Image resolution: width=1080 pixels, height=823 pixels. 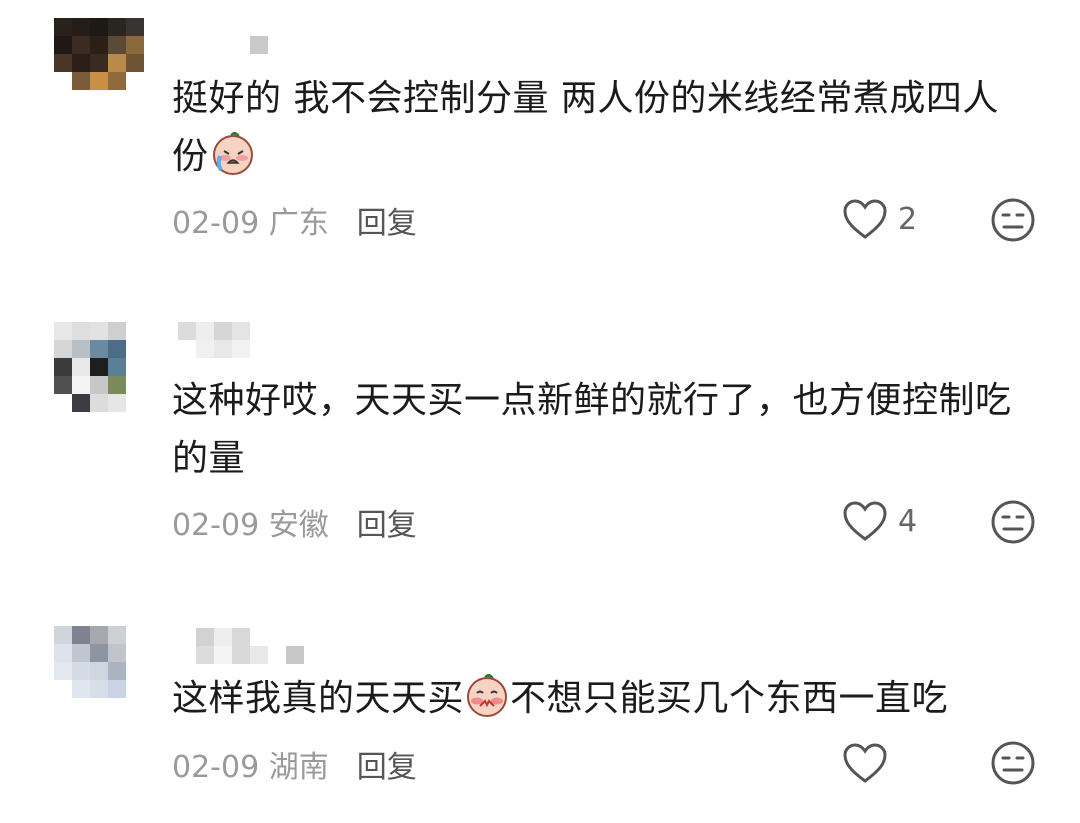 What do you see at coordinates (250, 525) in the screenshot?
I see `comment-date-location: 02-09 安徽` at bounding box center [250, 525].